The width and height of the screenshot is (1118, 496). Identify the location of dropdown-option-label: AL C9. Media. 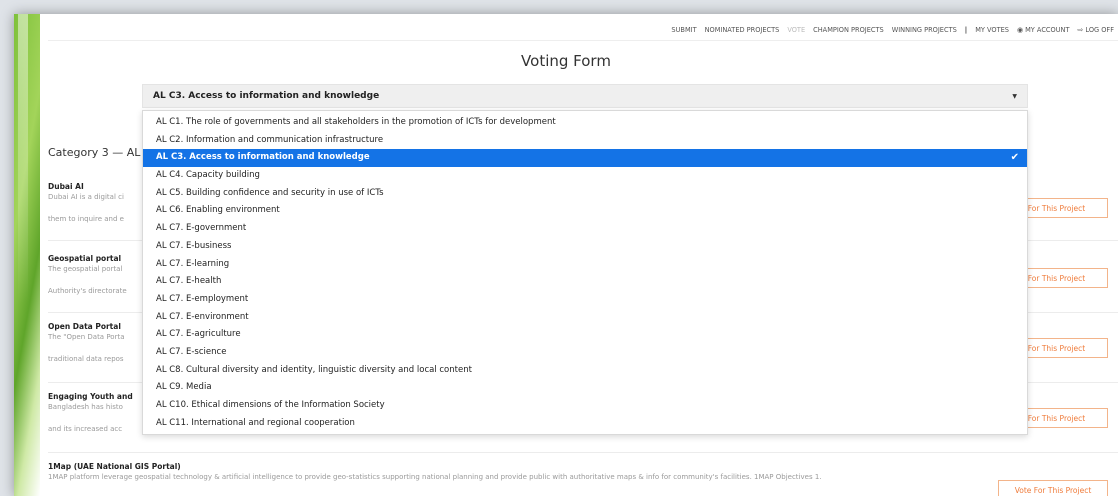
(184, 387).